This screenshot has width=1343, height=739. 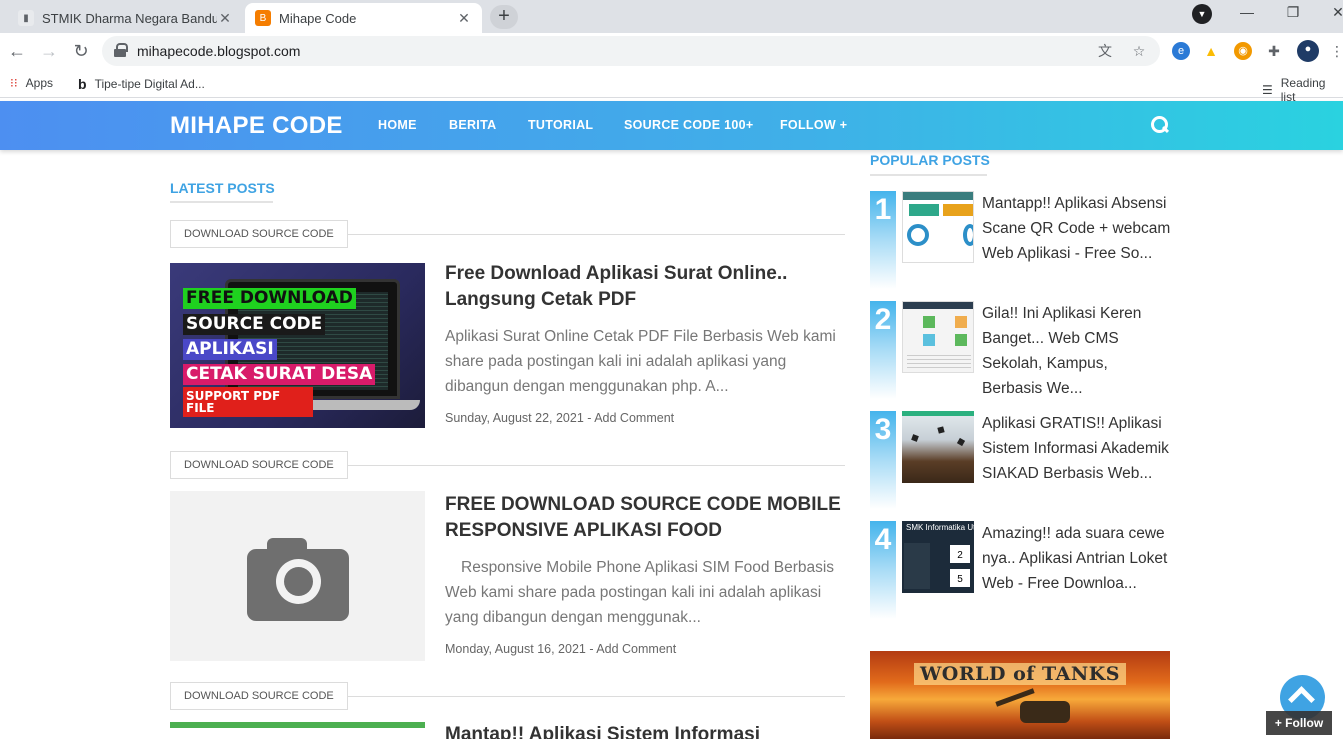 What do you see at coordinates (645, 730) in the screenshot?
I see `post-title: Mantap!! Aplikasi Sistem Informasi` at bounding box center [645, 730].